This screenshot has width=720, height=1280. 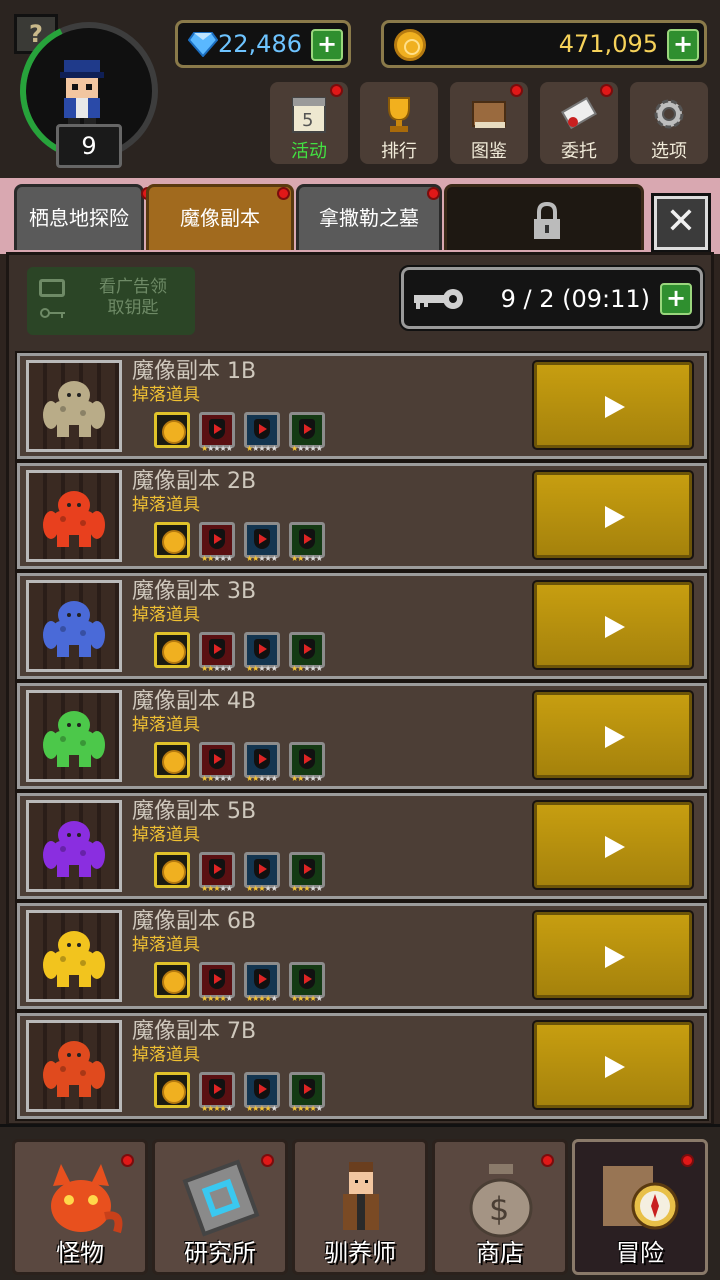 I want to click on top-bar: ? 9 22,486 + 471,095 + 5 活动 排行 图鉴 委托 选项, so click(x=360, y=90).